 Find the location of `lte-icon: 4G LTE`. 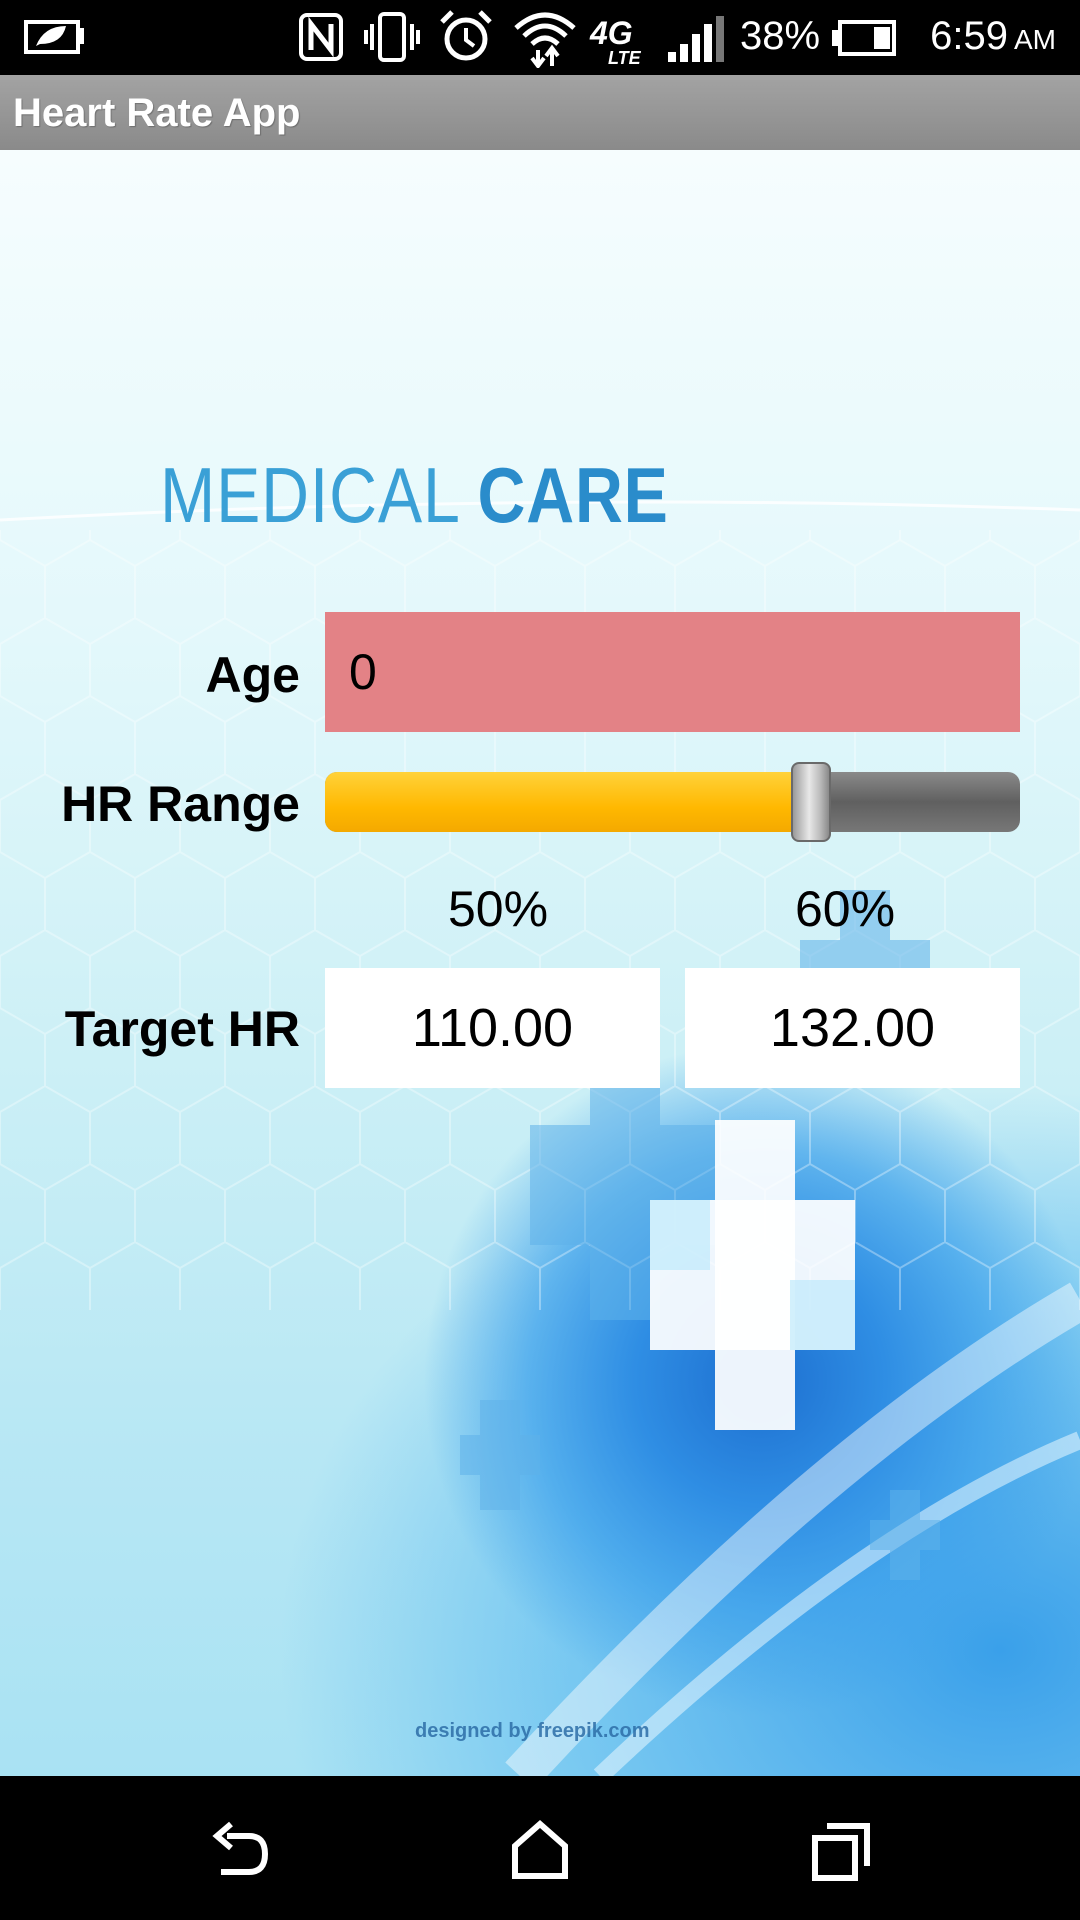

lte-icon: 4G LTE is located at coordinates (619, 42).